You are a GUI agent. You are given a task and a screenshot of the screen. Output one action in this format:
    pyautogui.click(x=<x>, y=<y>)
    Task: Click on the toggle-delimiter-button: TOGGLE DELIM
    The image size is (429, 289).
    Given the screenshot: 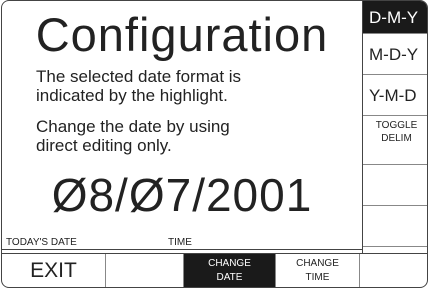 What is the action you would take?
    pyautogui.click(x=395, y=140)
    